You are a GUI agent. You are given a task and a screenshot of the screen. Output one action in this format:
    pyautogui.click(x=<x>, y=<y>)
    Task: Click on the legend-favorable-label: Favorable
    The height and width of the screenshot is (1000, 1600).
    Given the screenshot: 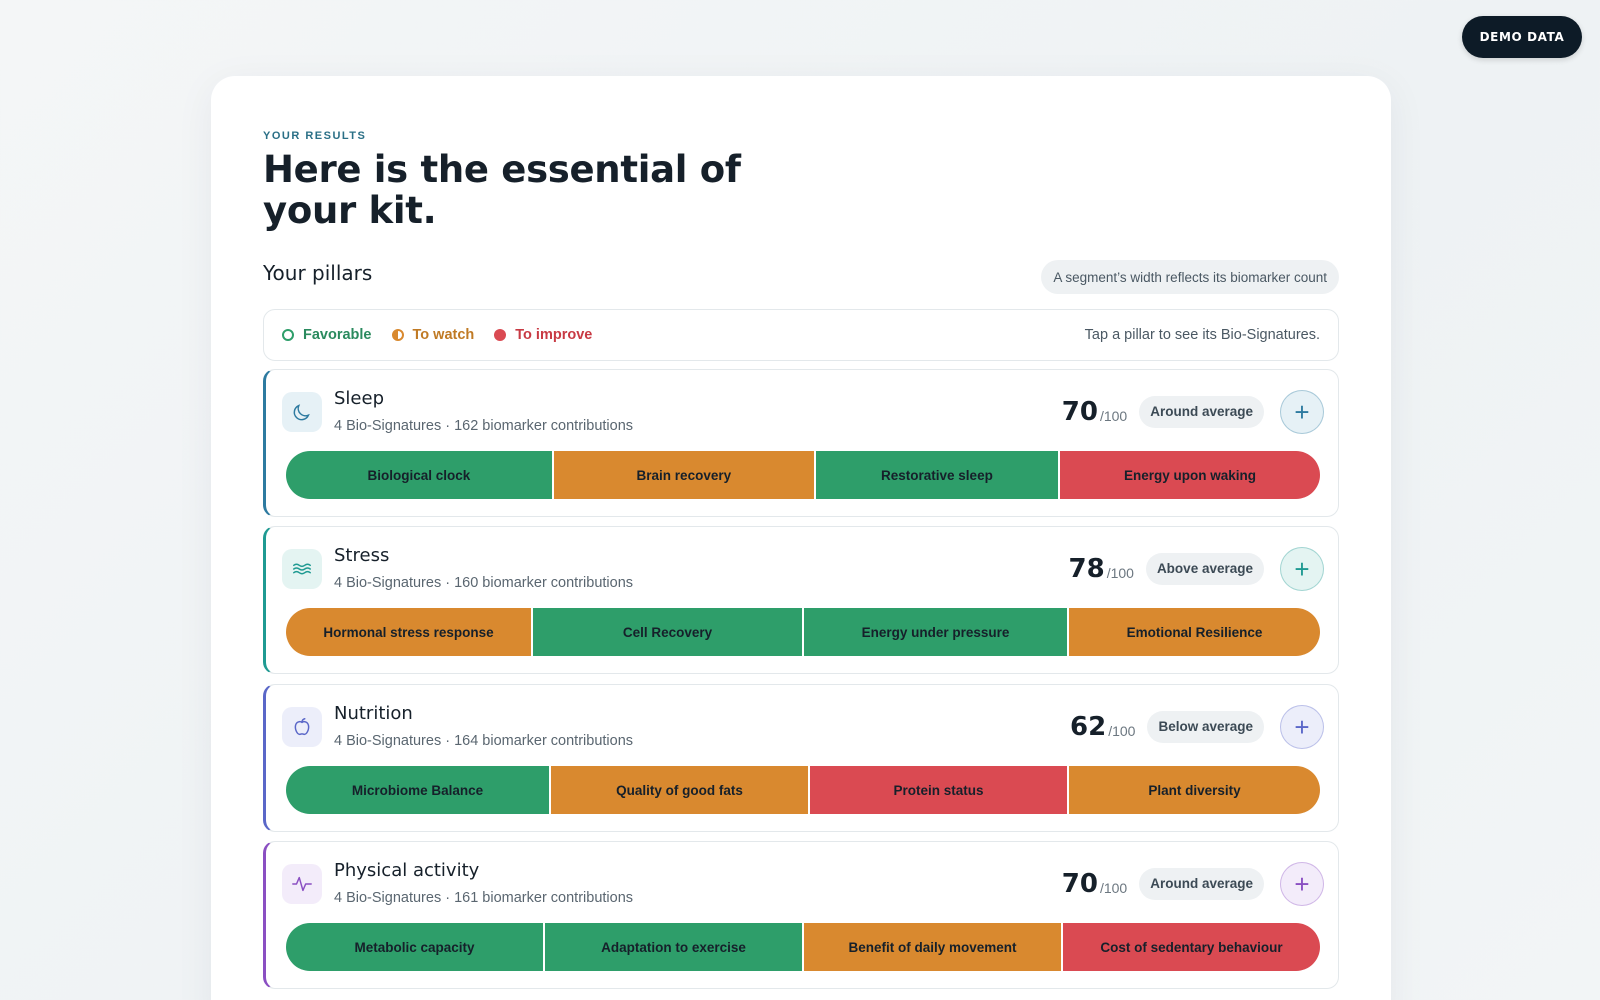 What is the action you would take?
    pyautogui.click(x=337, y=335)
    